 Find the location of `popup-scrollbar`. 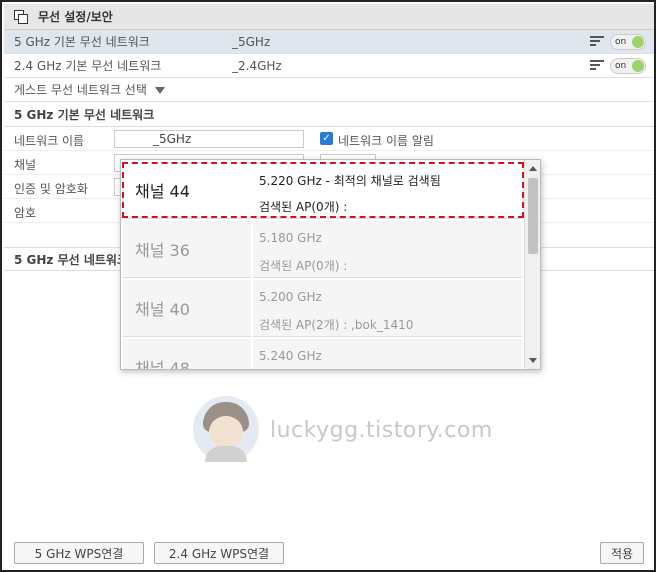

popup-scrollbar is located at coordinates (532, 264).